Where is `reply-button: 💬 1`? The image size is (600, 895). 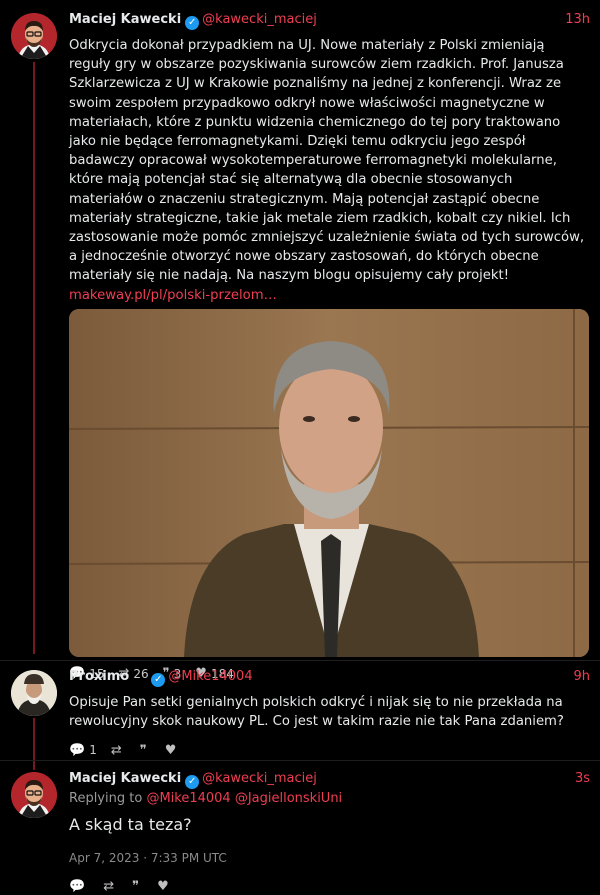 reply-button: 💬 1 is located at coordinates (83, 750).